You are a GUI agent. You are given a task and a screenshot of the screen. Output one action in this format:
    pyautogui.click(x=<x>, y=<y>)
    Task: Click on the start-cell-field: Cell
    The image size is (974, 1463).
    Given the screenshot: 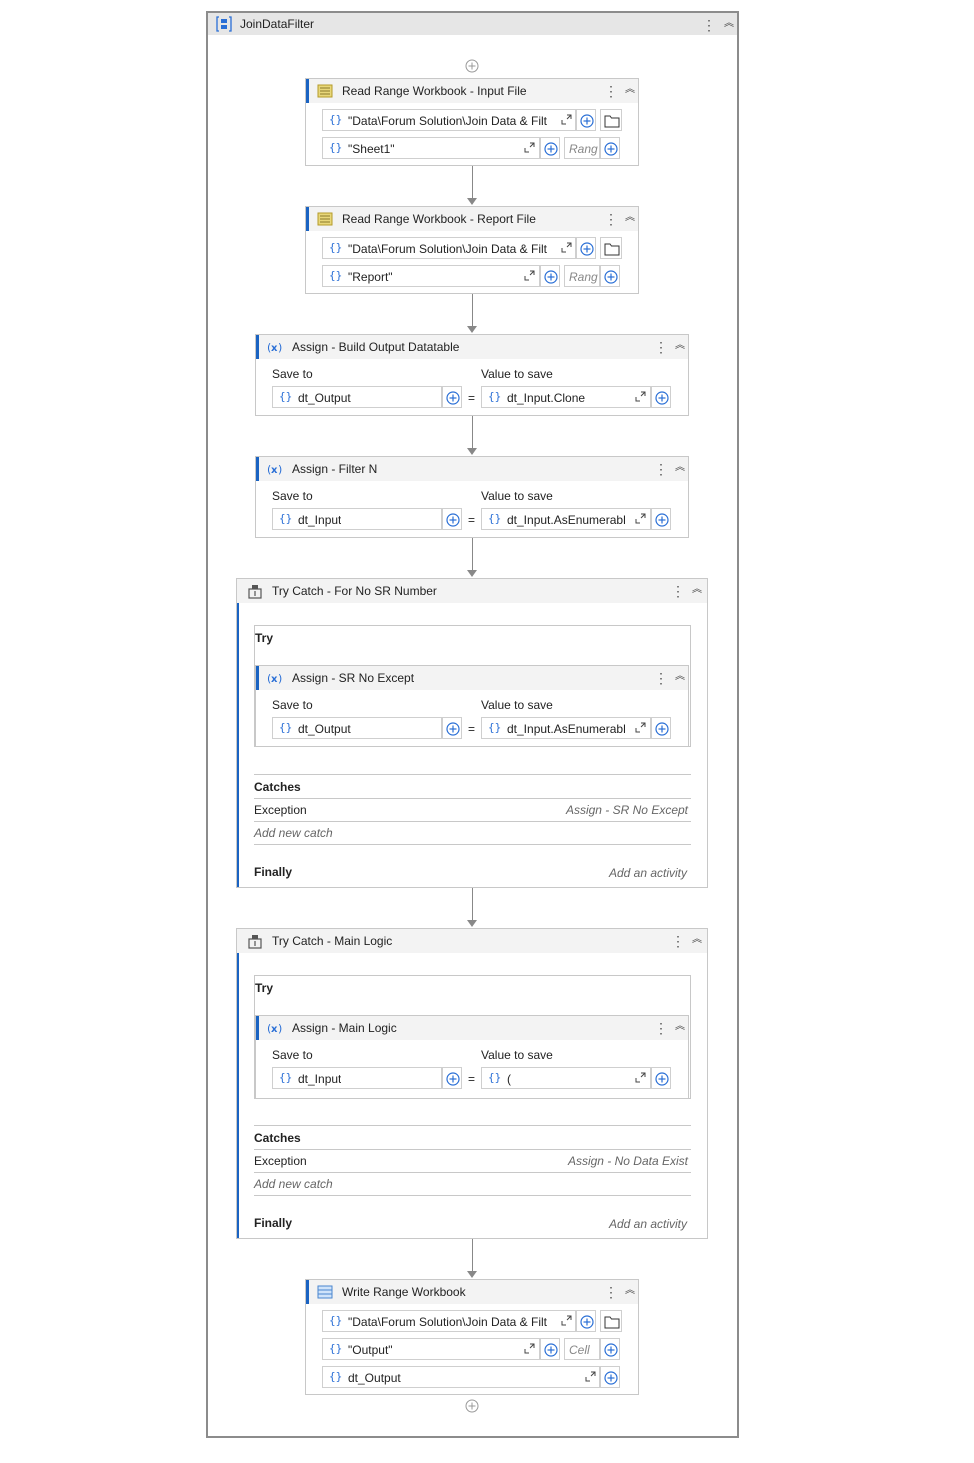 What is the action you would take?
    pyautogui.click(x=582, y=1349)
    